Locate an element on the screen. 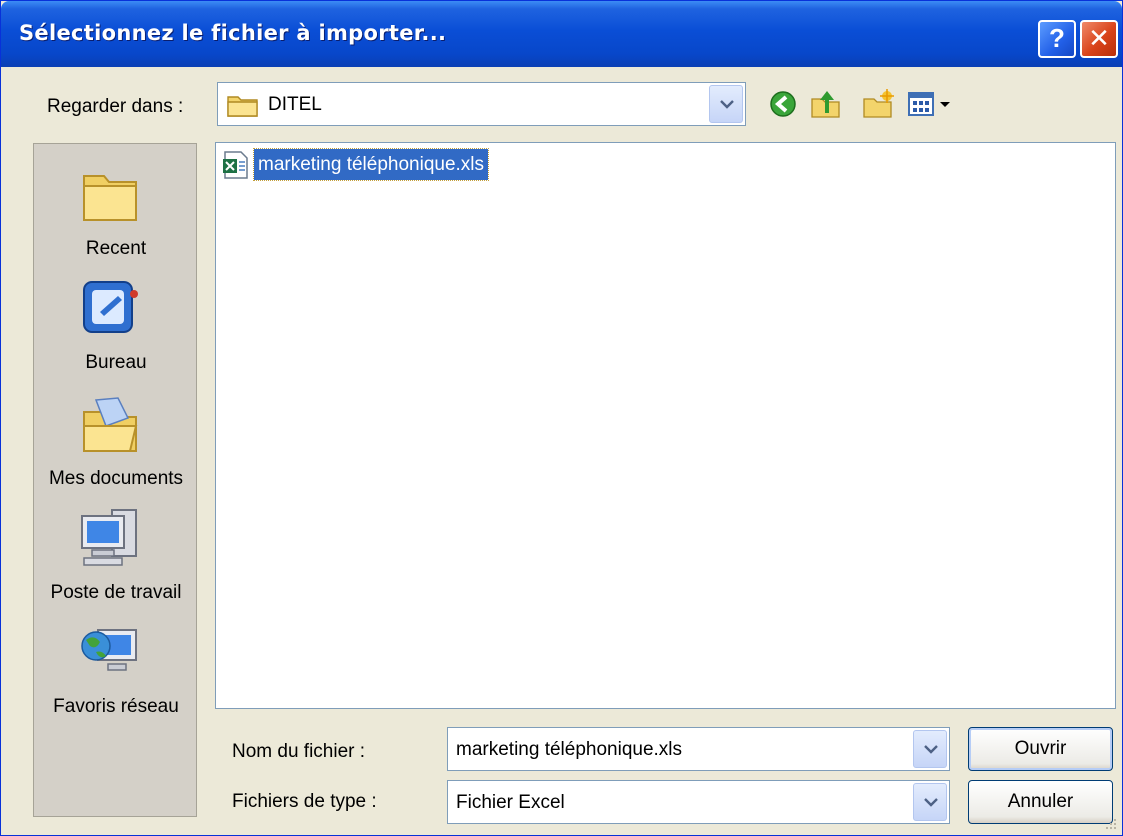 This screenshot has width=1123, height=836. my-computer-icon is located at coordinates (109, 537).